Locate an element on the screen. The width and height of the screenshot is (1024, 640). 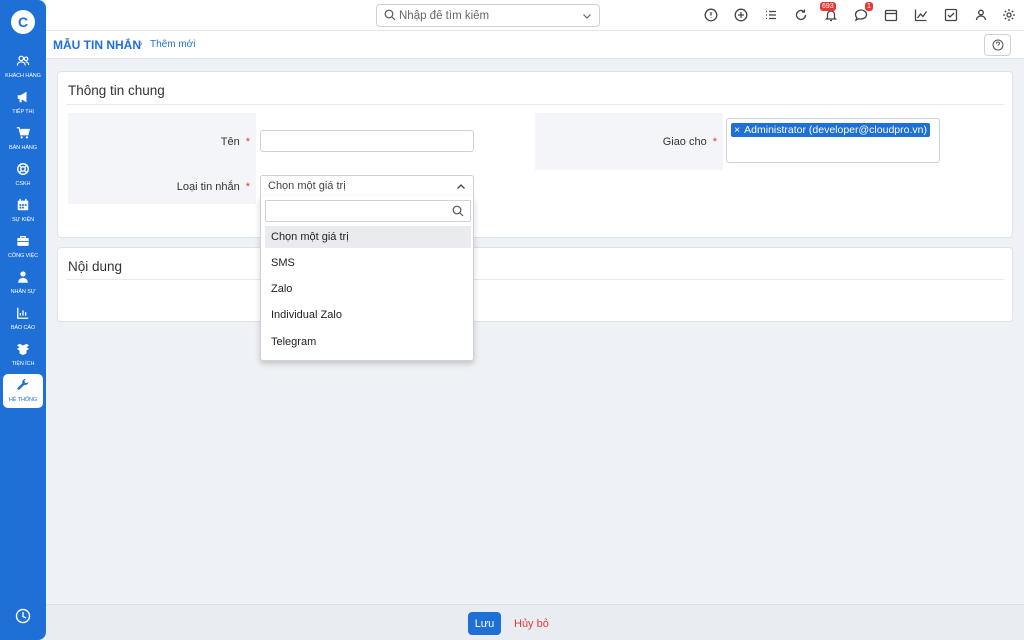
breadcrumb-current: Thêm mới is located at coordinates (173, 44).